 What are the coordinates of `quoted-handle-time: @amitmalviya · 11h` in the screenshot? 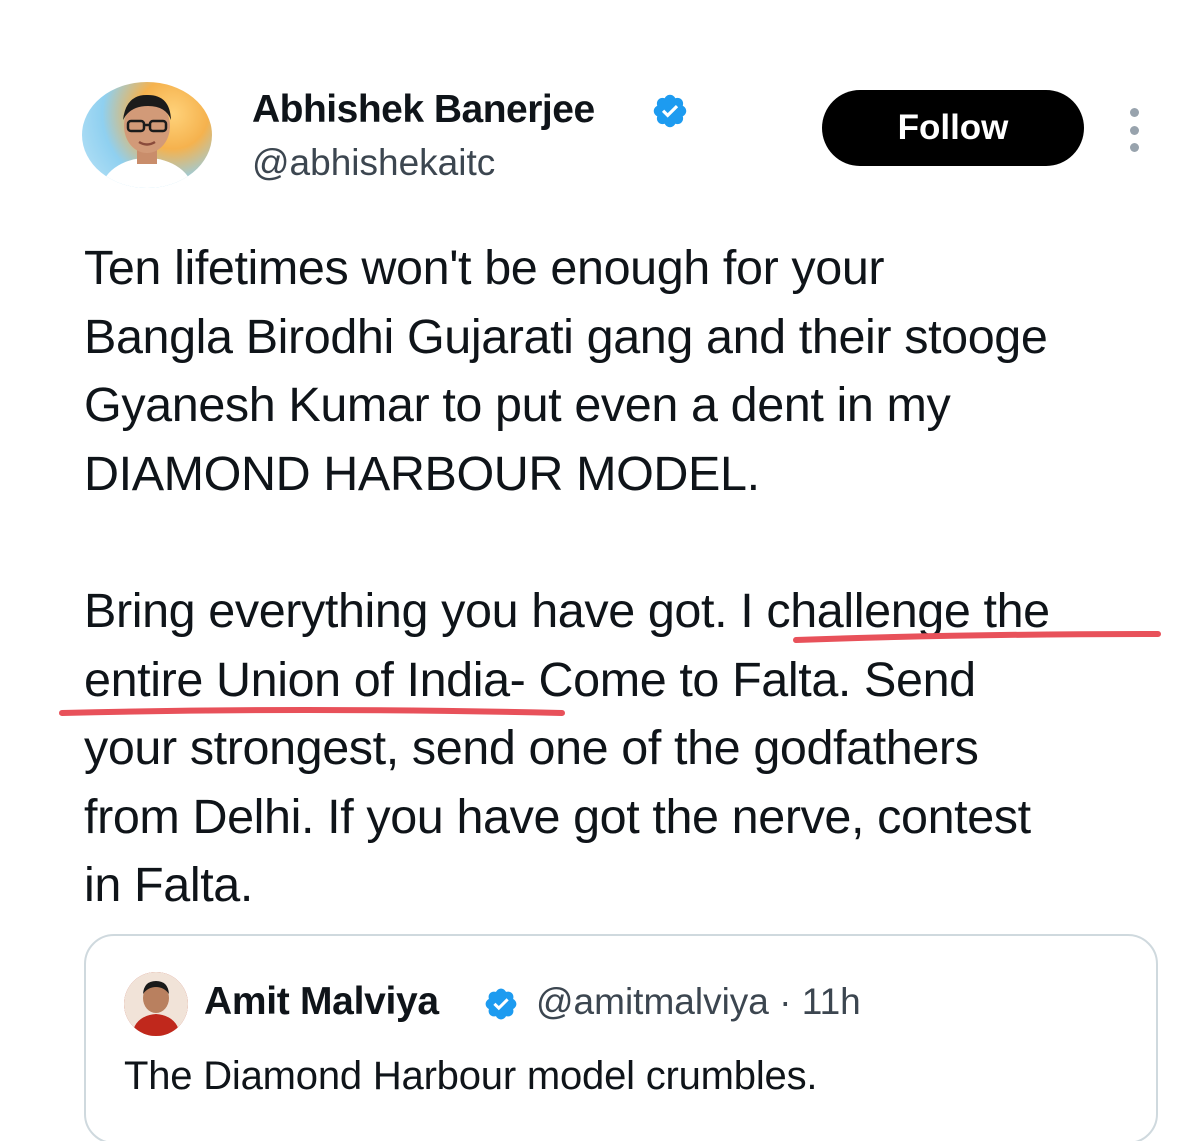 It's located at (698, 1002).